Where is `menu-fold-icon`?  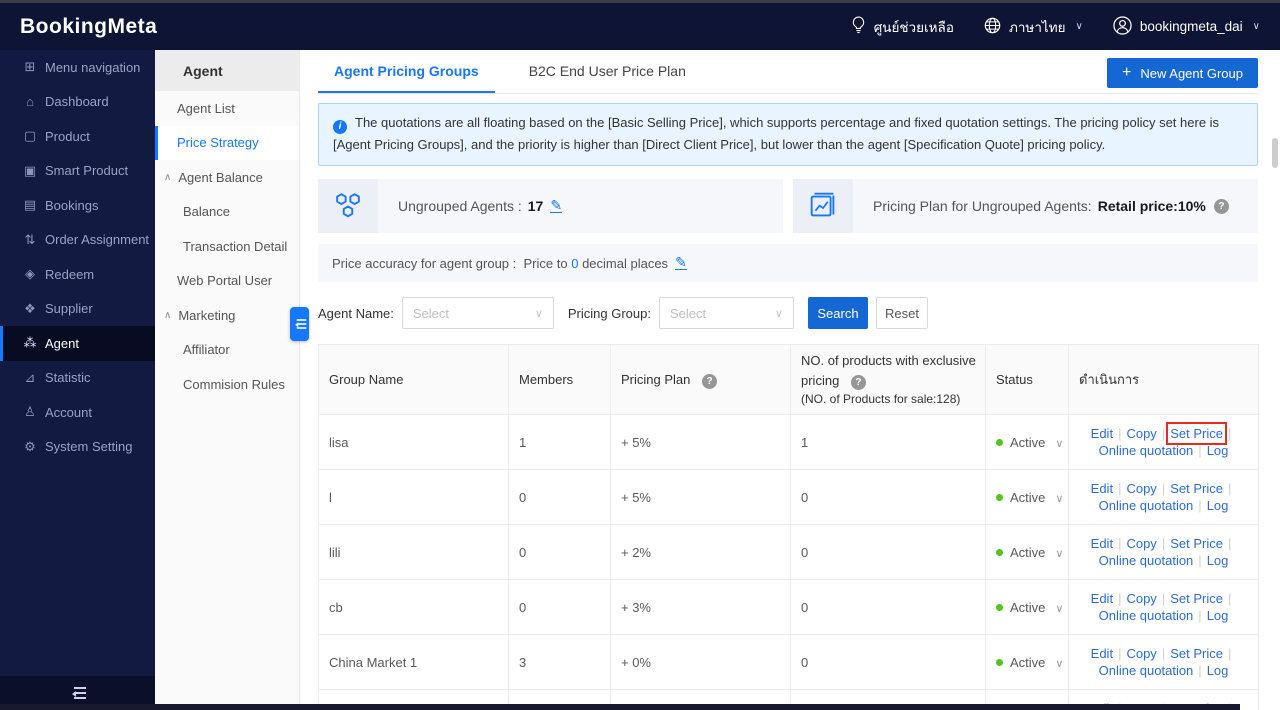
menu-fold-icon is located at coordinates (77, 693).